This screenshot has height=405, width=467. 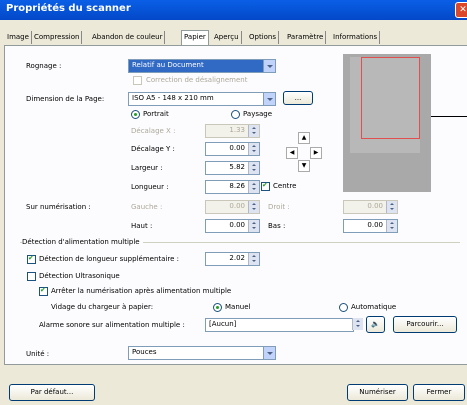 What do you see at coordinates (304, 166) in the screenshot?
I see `arrow-down-icon: ▼` at bounding box center [304, 166].